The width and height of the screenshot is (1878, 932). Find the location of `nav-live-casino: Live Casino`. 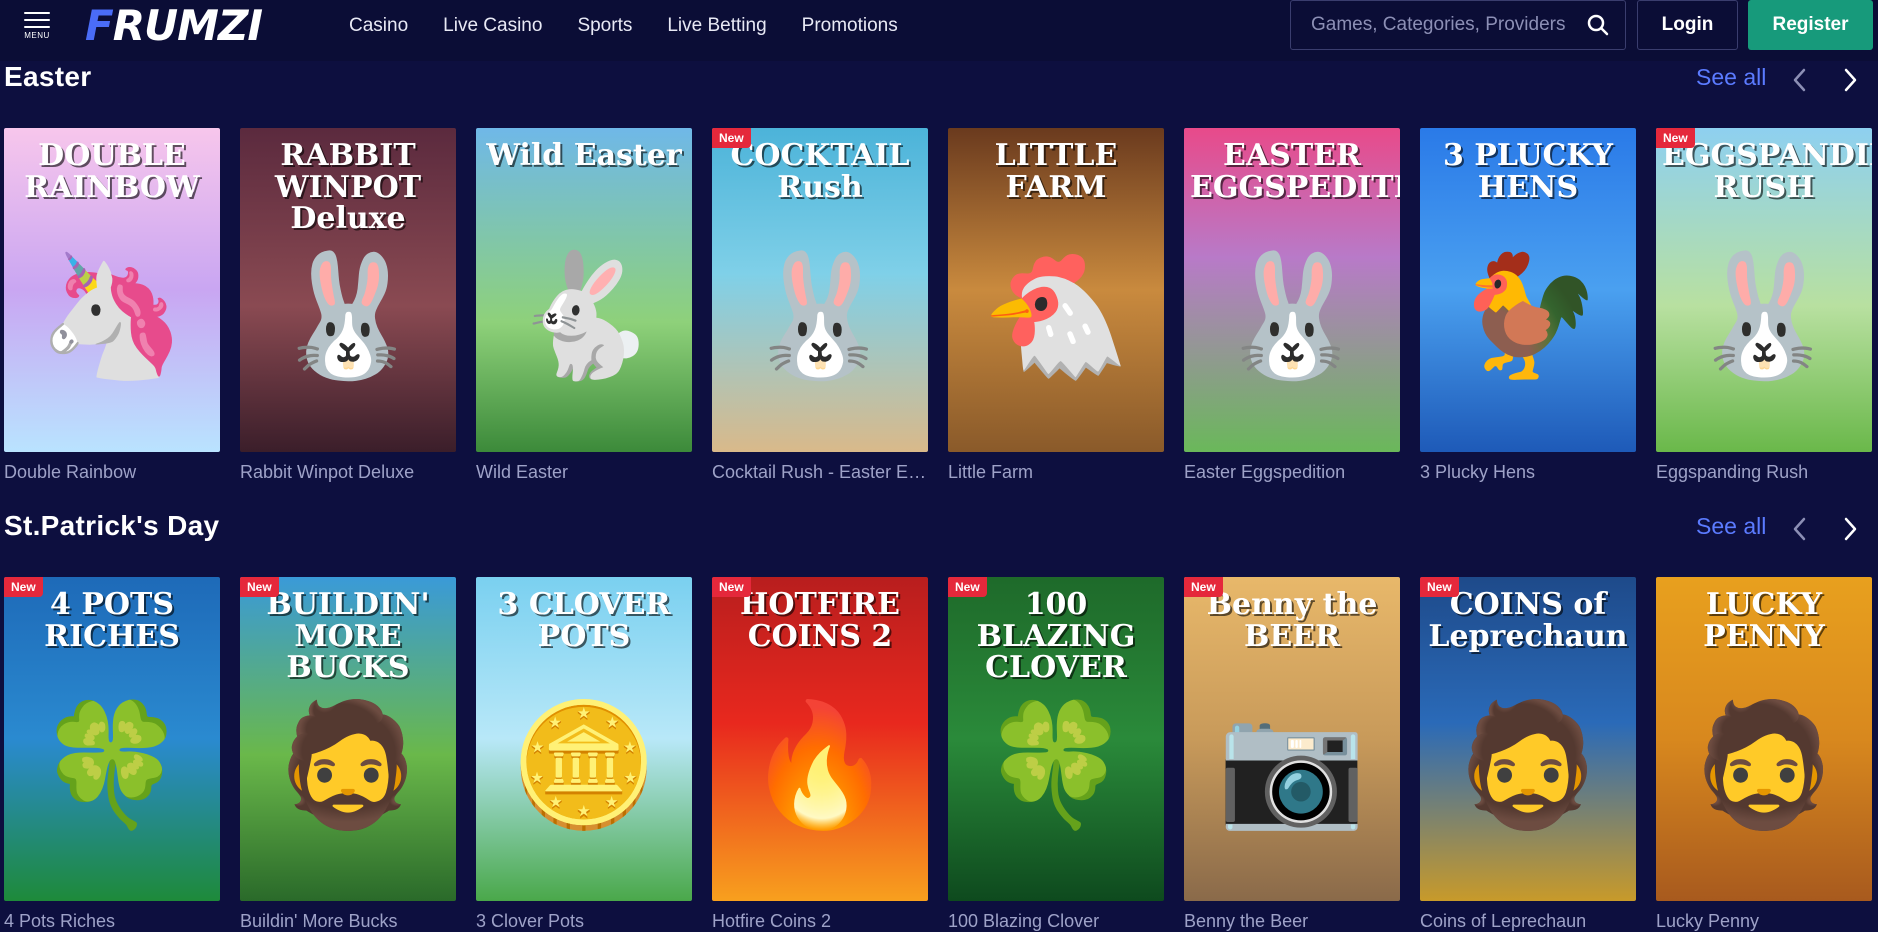

nav-live-casino: Live Casino is located at coordinates (492, 26).